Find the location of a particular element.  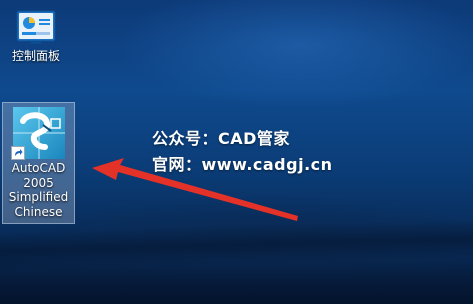

desktop-icon-control-panel: 控制面板 is located at coordinates (36, 35).